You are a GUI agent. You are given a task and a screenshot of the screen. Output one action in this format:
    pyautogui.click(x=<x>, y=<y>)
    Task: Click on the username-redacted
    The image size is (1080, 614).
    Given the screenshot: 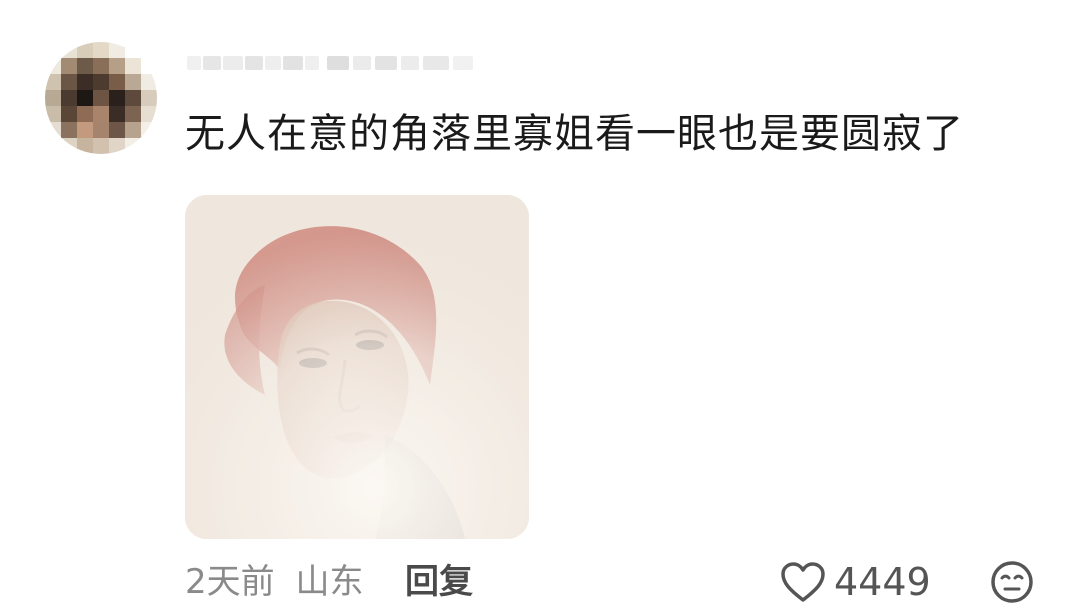 What is the action you would take?
    pyautogui.click(x=337, y=65)
    